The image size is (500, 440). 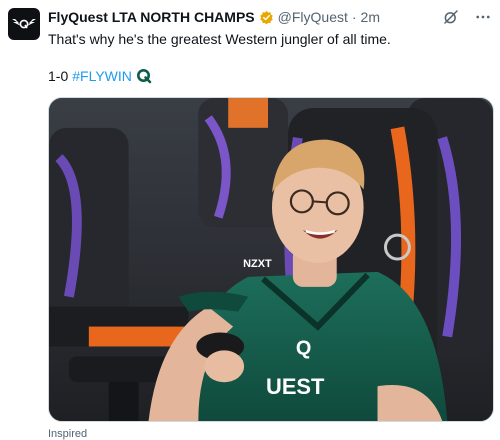 I want to click on score-text: 1-0, so click(x=58, y=76).